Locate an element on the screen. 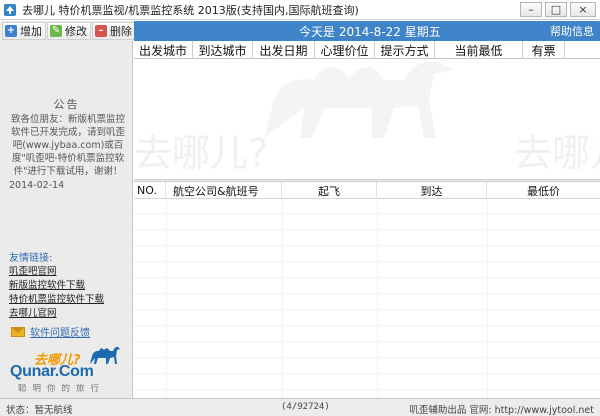  status-count: (4/92724) is located at coordinates (305, 407).